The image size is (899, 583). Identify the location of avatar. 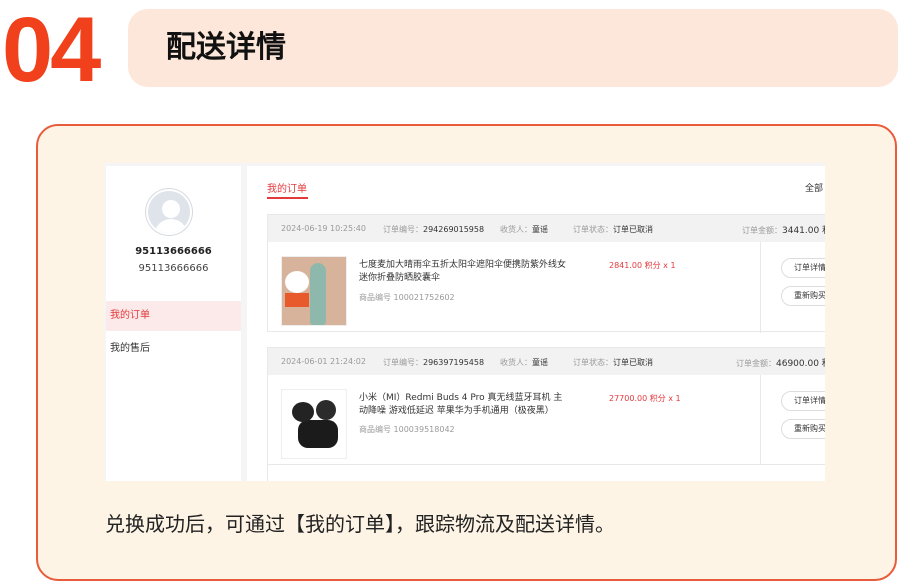
(169, 212).